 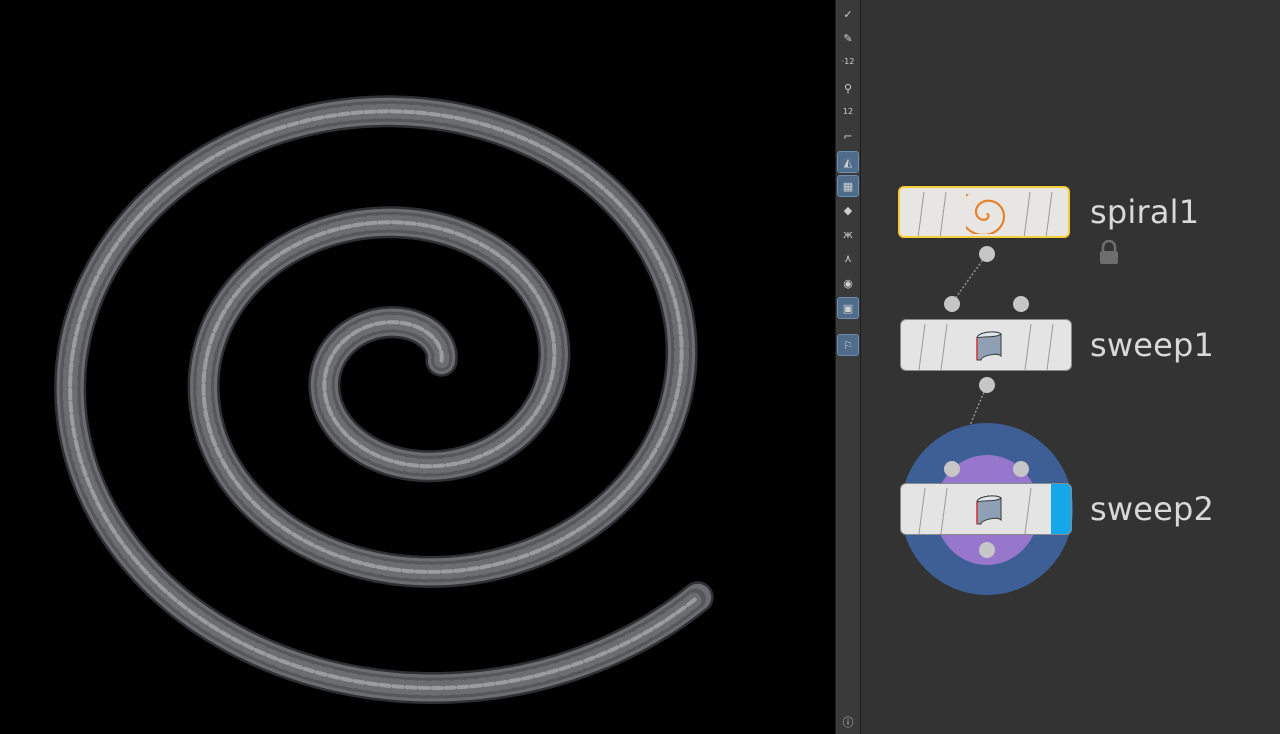 What do you see at coordinates (969, 278) in the screenshot?
I see `wire-spiral1-to-sweep1` at bounding box center [969, 278].